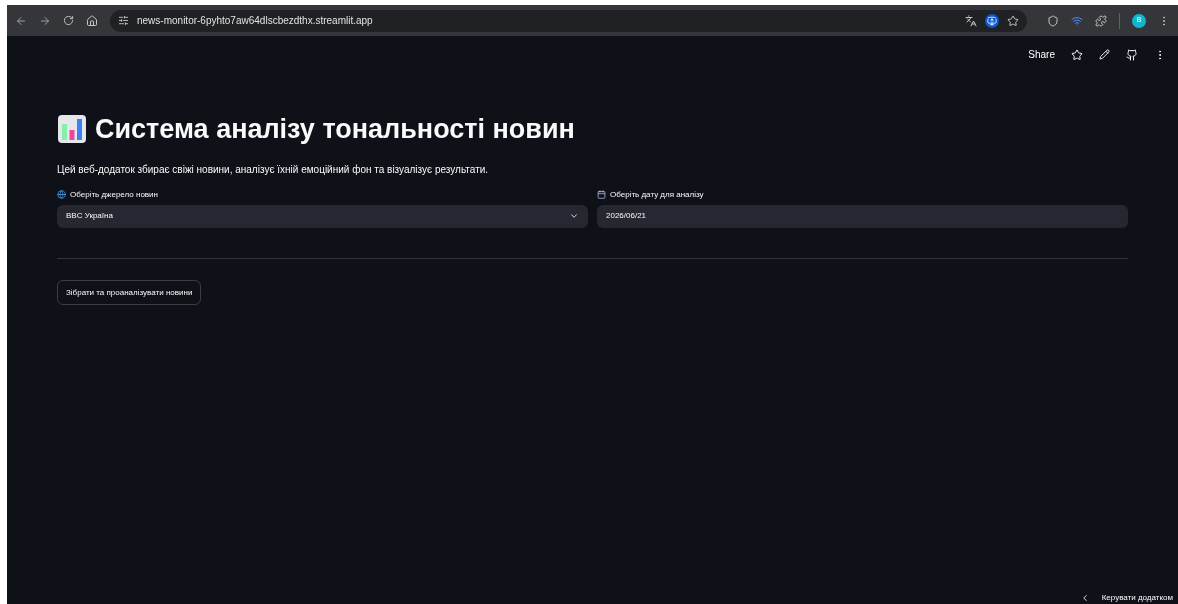  Describe the element at coordinates (68, 20) in the screenshot. I see `reload-icon` at that location.